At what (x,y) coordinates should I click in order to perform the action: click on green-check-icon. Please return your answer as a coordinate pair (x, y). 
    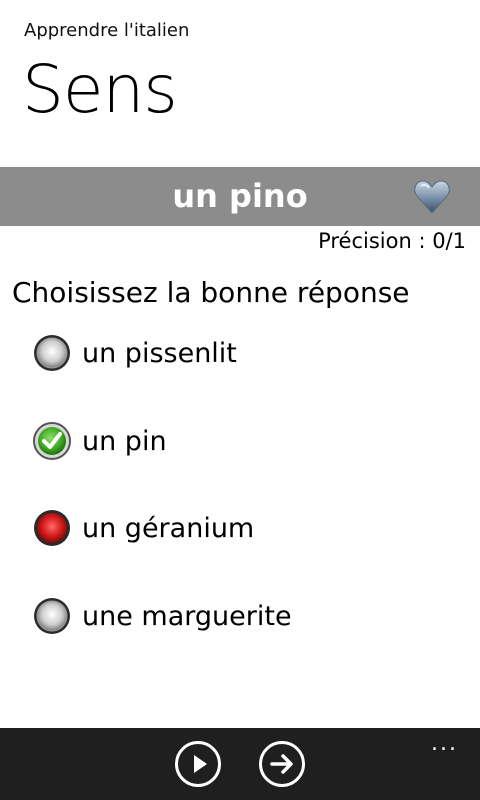
    Looking at the image, I should click on (52, 441).